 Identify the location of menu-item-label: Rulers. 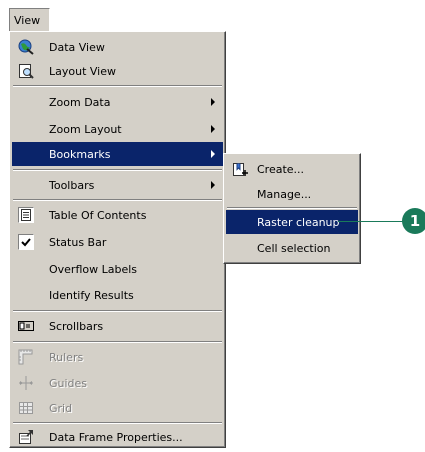
(66, 357).